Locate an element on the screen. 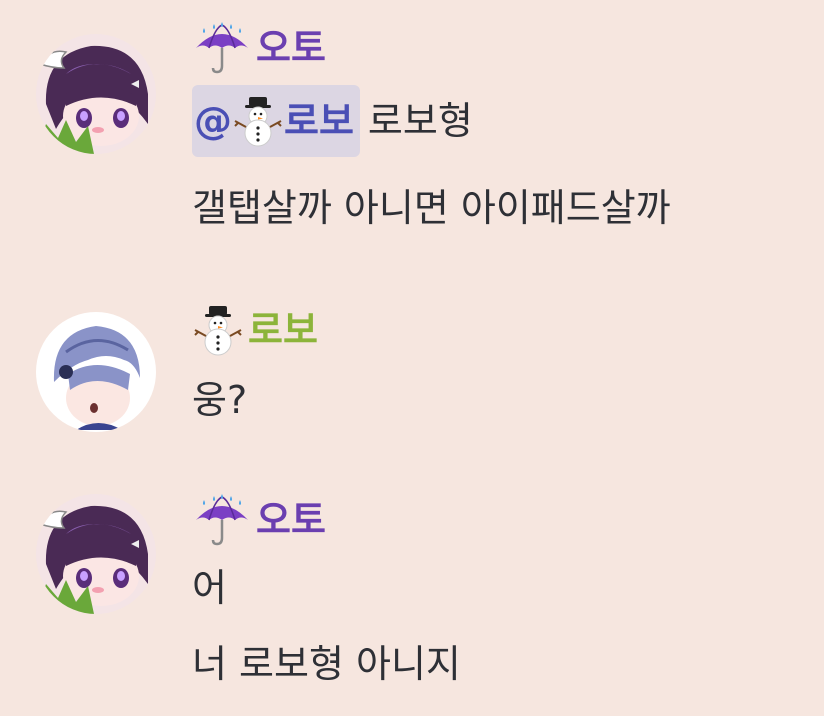  author-row: 로보 is located at coordinates (255, 330).